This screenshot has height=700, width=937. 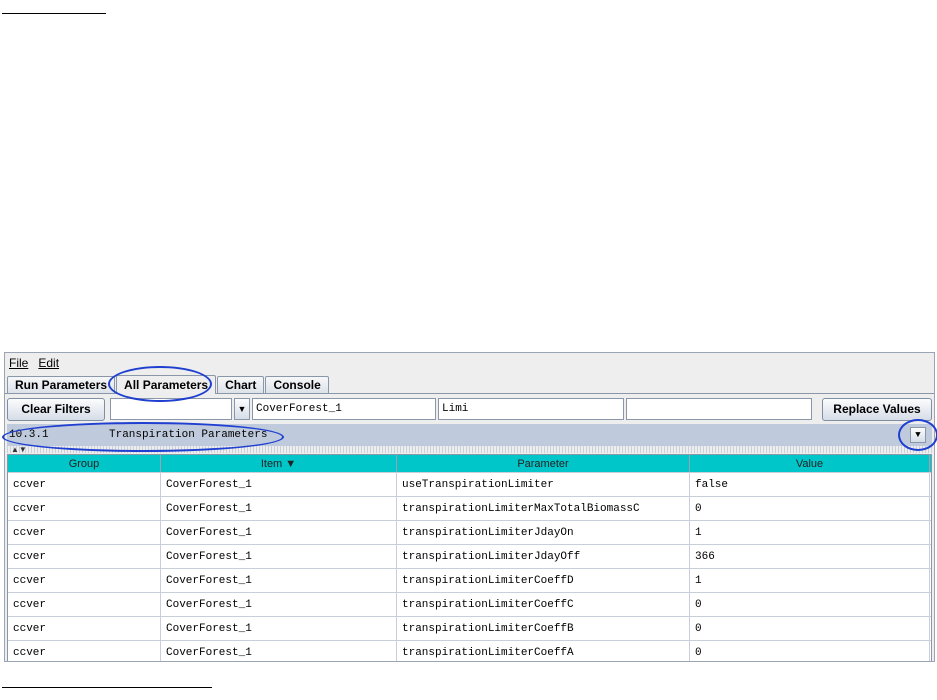 I want to click on cell-parameter: transpirationLimiterJdayOn, so click(x=543, y=532).